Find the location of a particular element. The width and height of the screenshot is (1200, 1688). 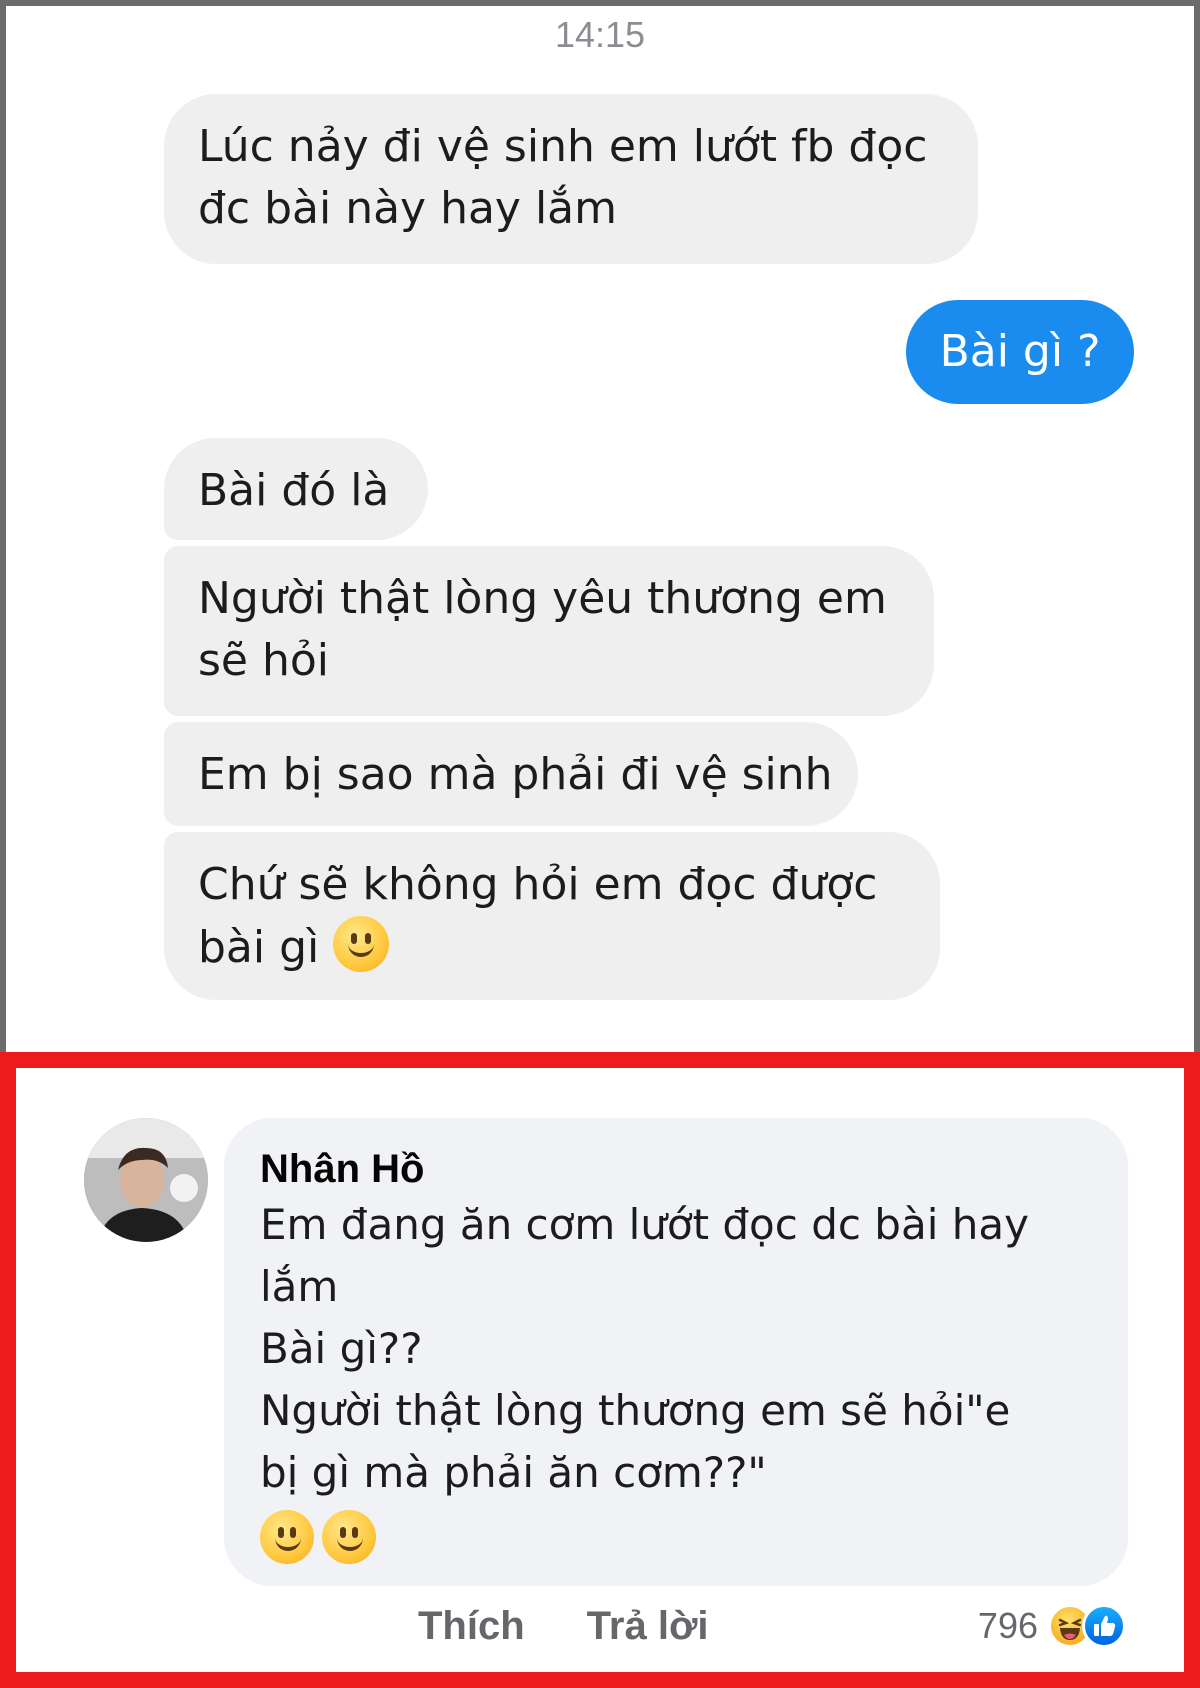

reaction-count: 796 is located at coordinates (1007, 1625).